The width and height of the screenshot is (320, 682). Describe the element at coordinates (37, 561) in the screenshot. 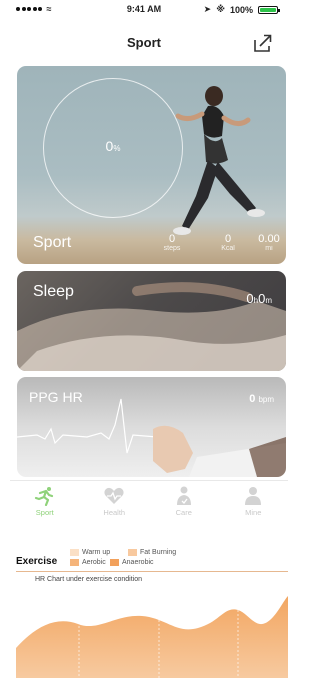

I see `exercise-title: Exercise` at that location.